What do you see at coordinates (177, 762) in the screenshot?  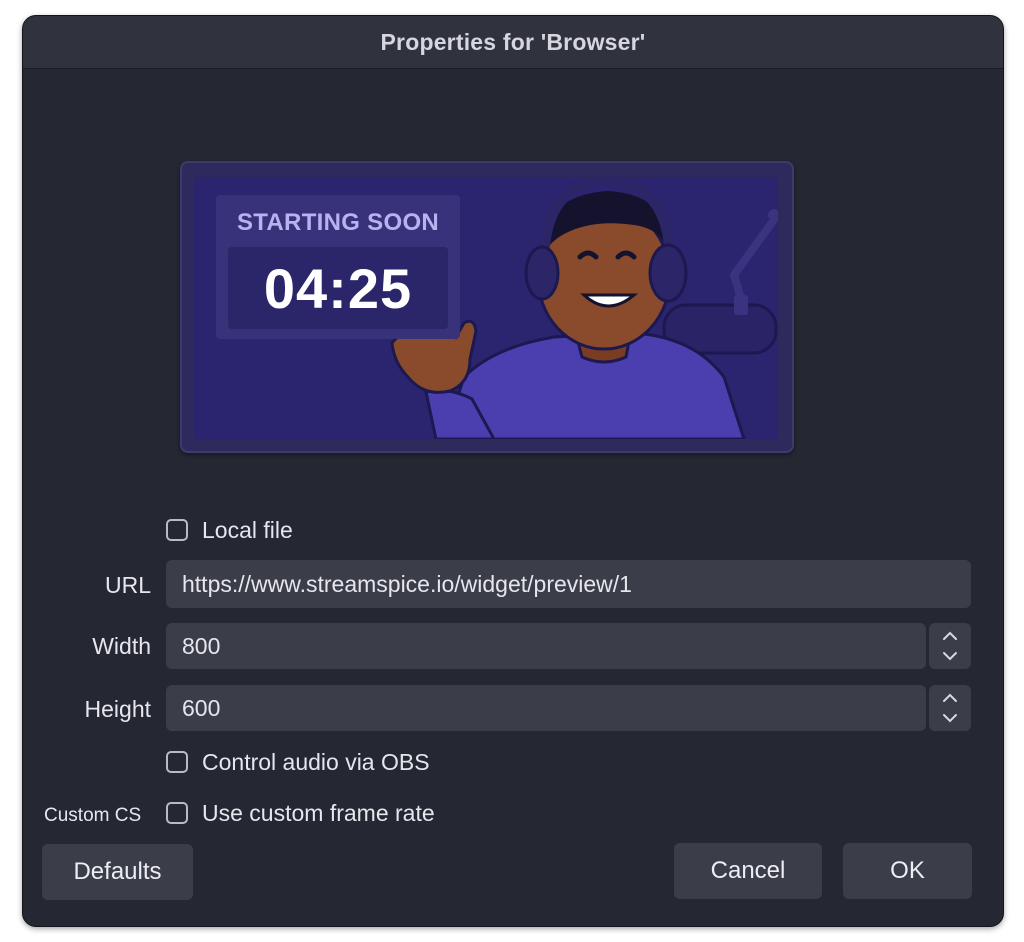 I see `control-audio-checkbox` at bounding box center [177, 762].